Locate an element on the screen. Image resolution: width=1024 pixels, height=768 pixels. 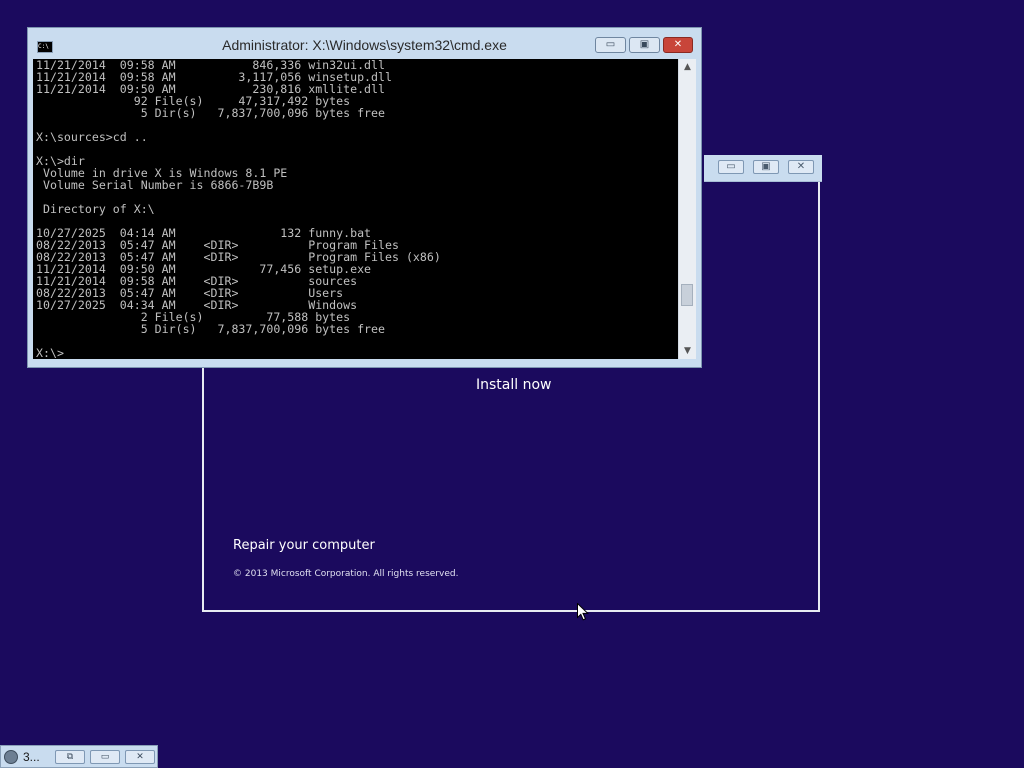
scroll-up-arrow-icon: ▲ is located at coordinates (687, 67).